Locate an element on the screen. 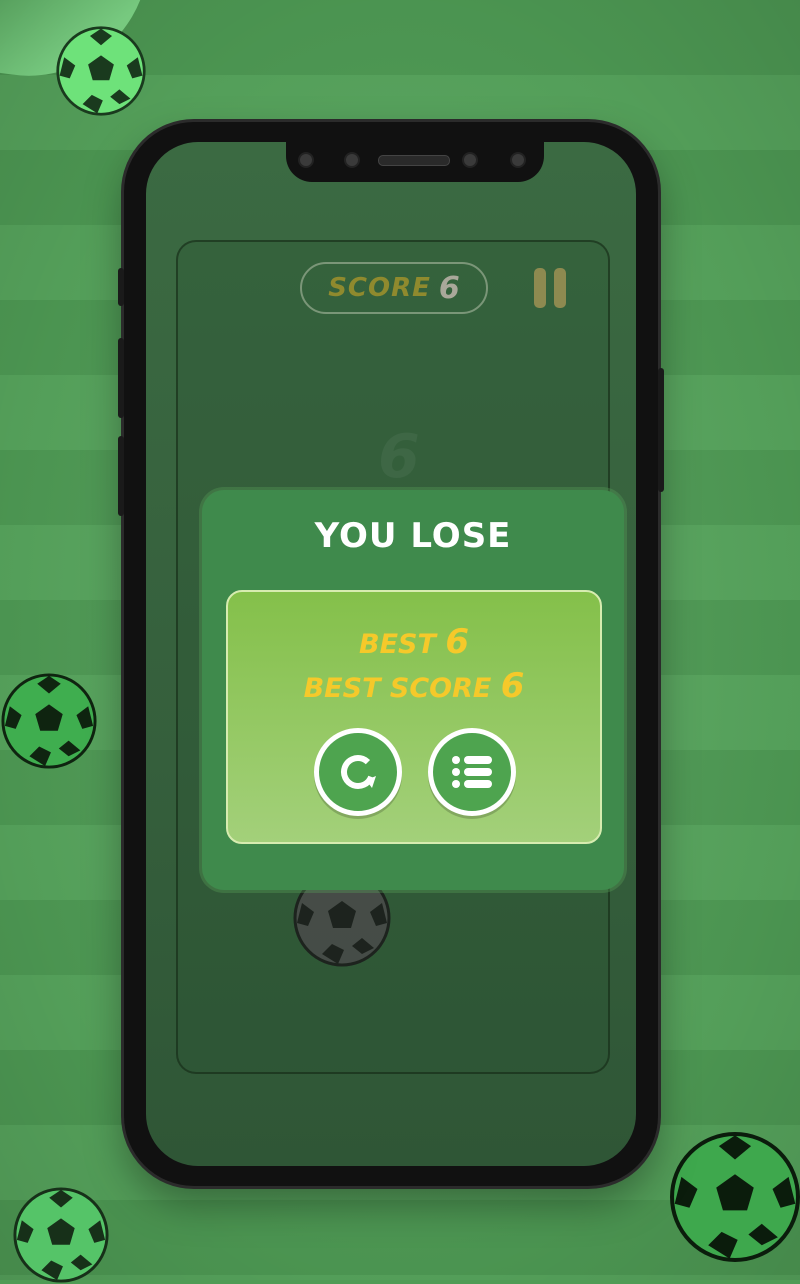 The width and height of the screenshot is (800, 1284). best-score-value: 6 is located at coordinates (512, 686).